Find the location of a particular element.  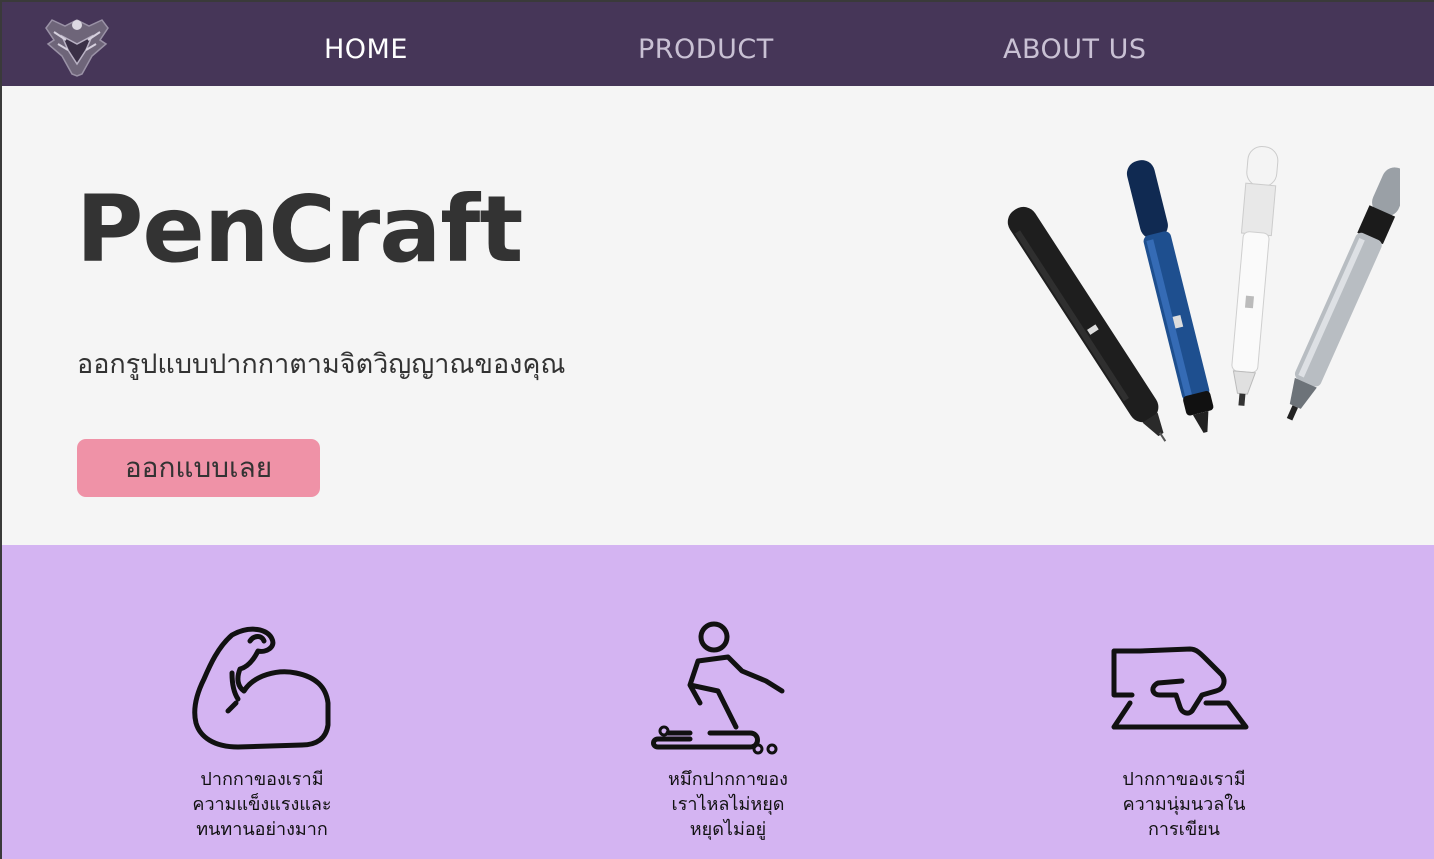

design-now-button: ออกแบบเลย is located at coordinates (198, 468).